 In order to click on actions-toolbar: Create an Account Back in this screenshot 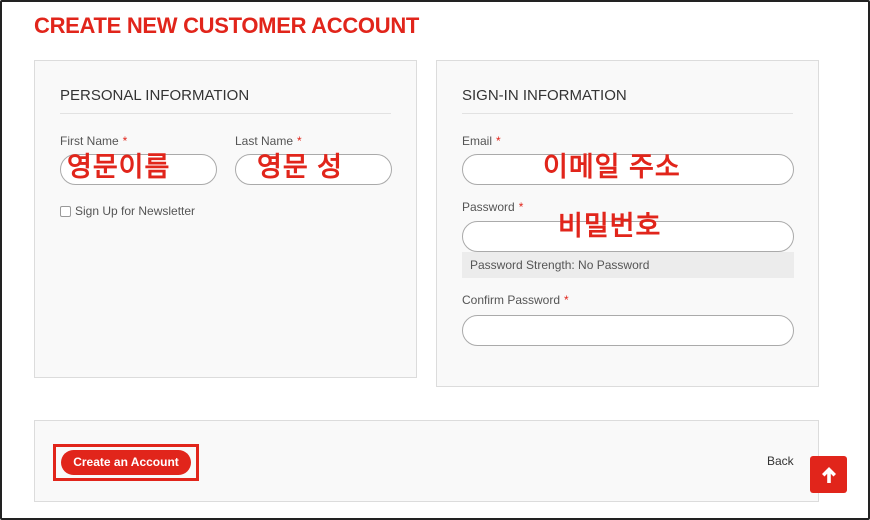, I will do `click(426, 461)`.